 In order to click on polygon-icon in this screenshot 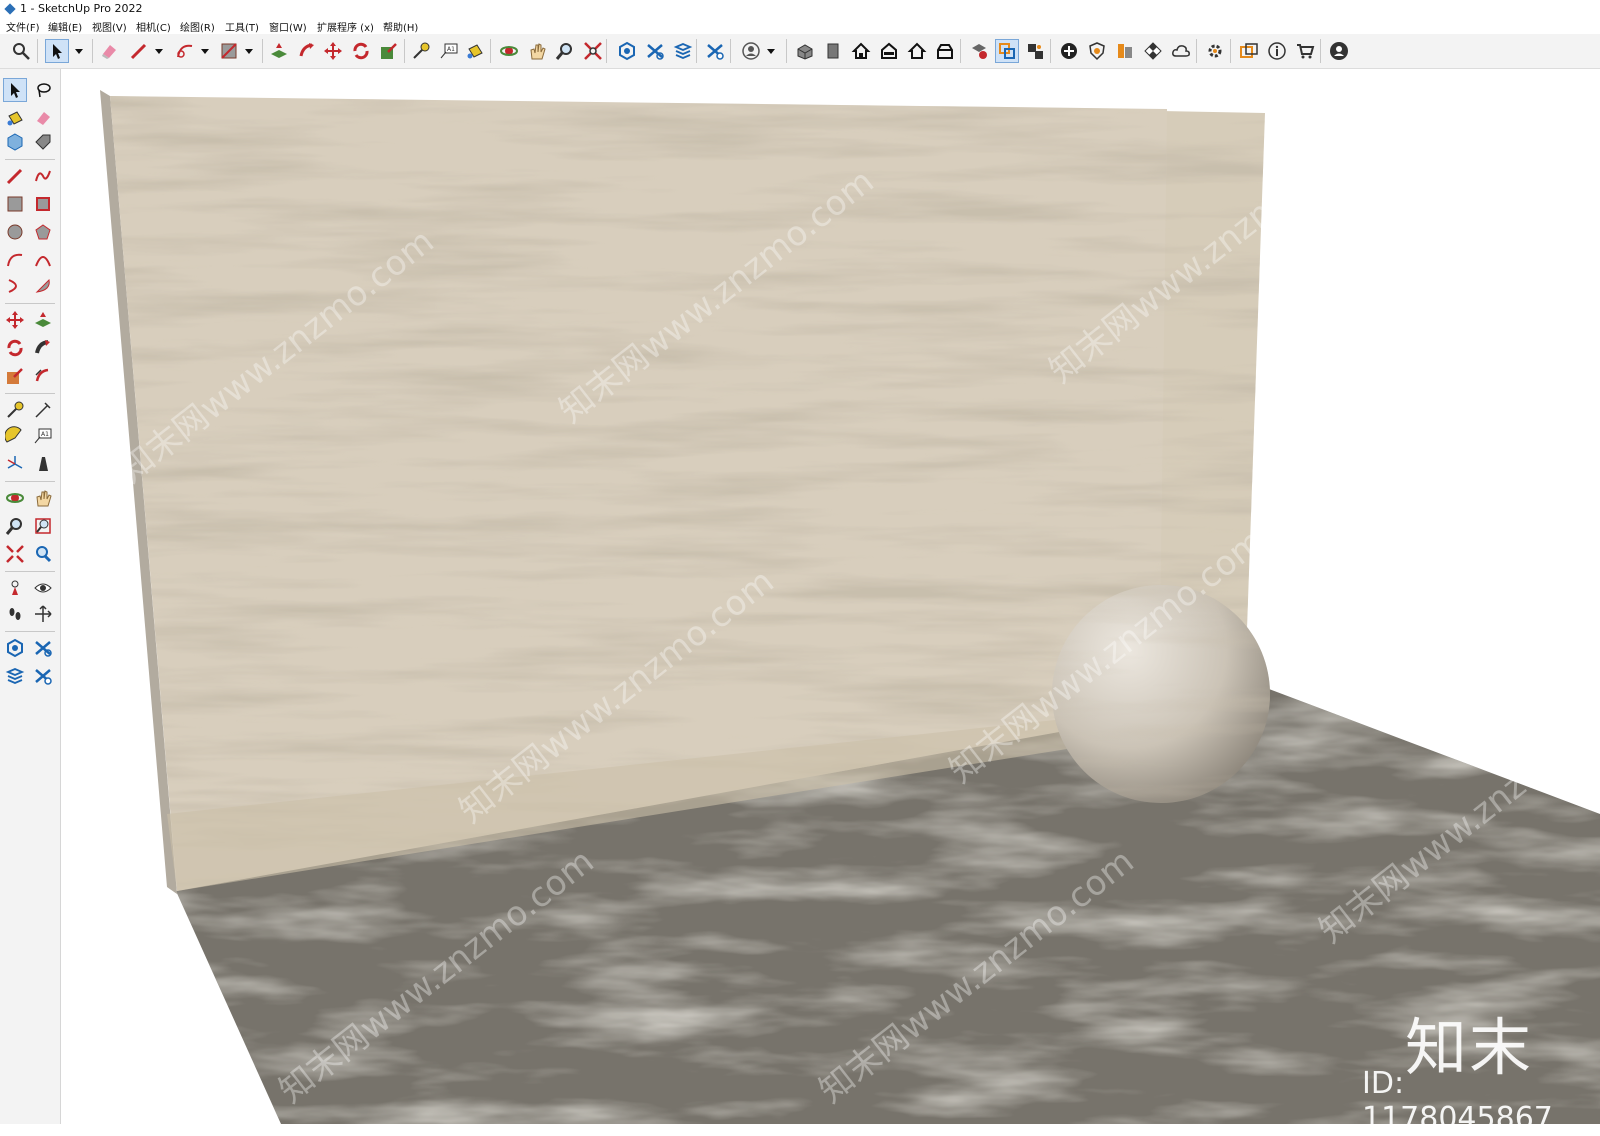, I will do `click(43, 232)`.